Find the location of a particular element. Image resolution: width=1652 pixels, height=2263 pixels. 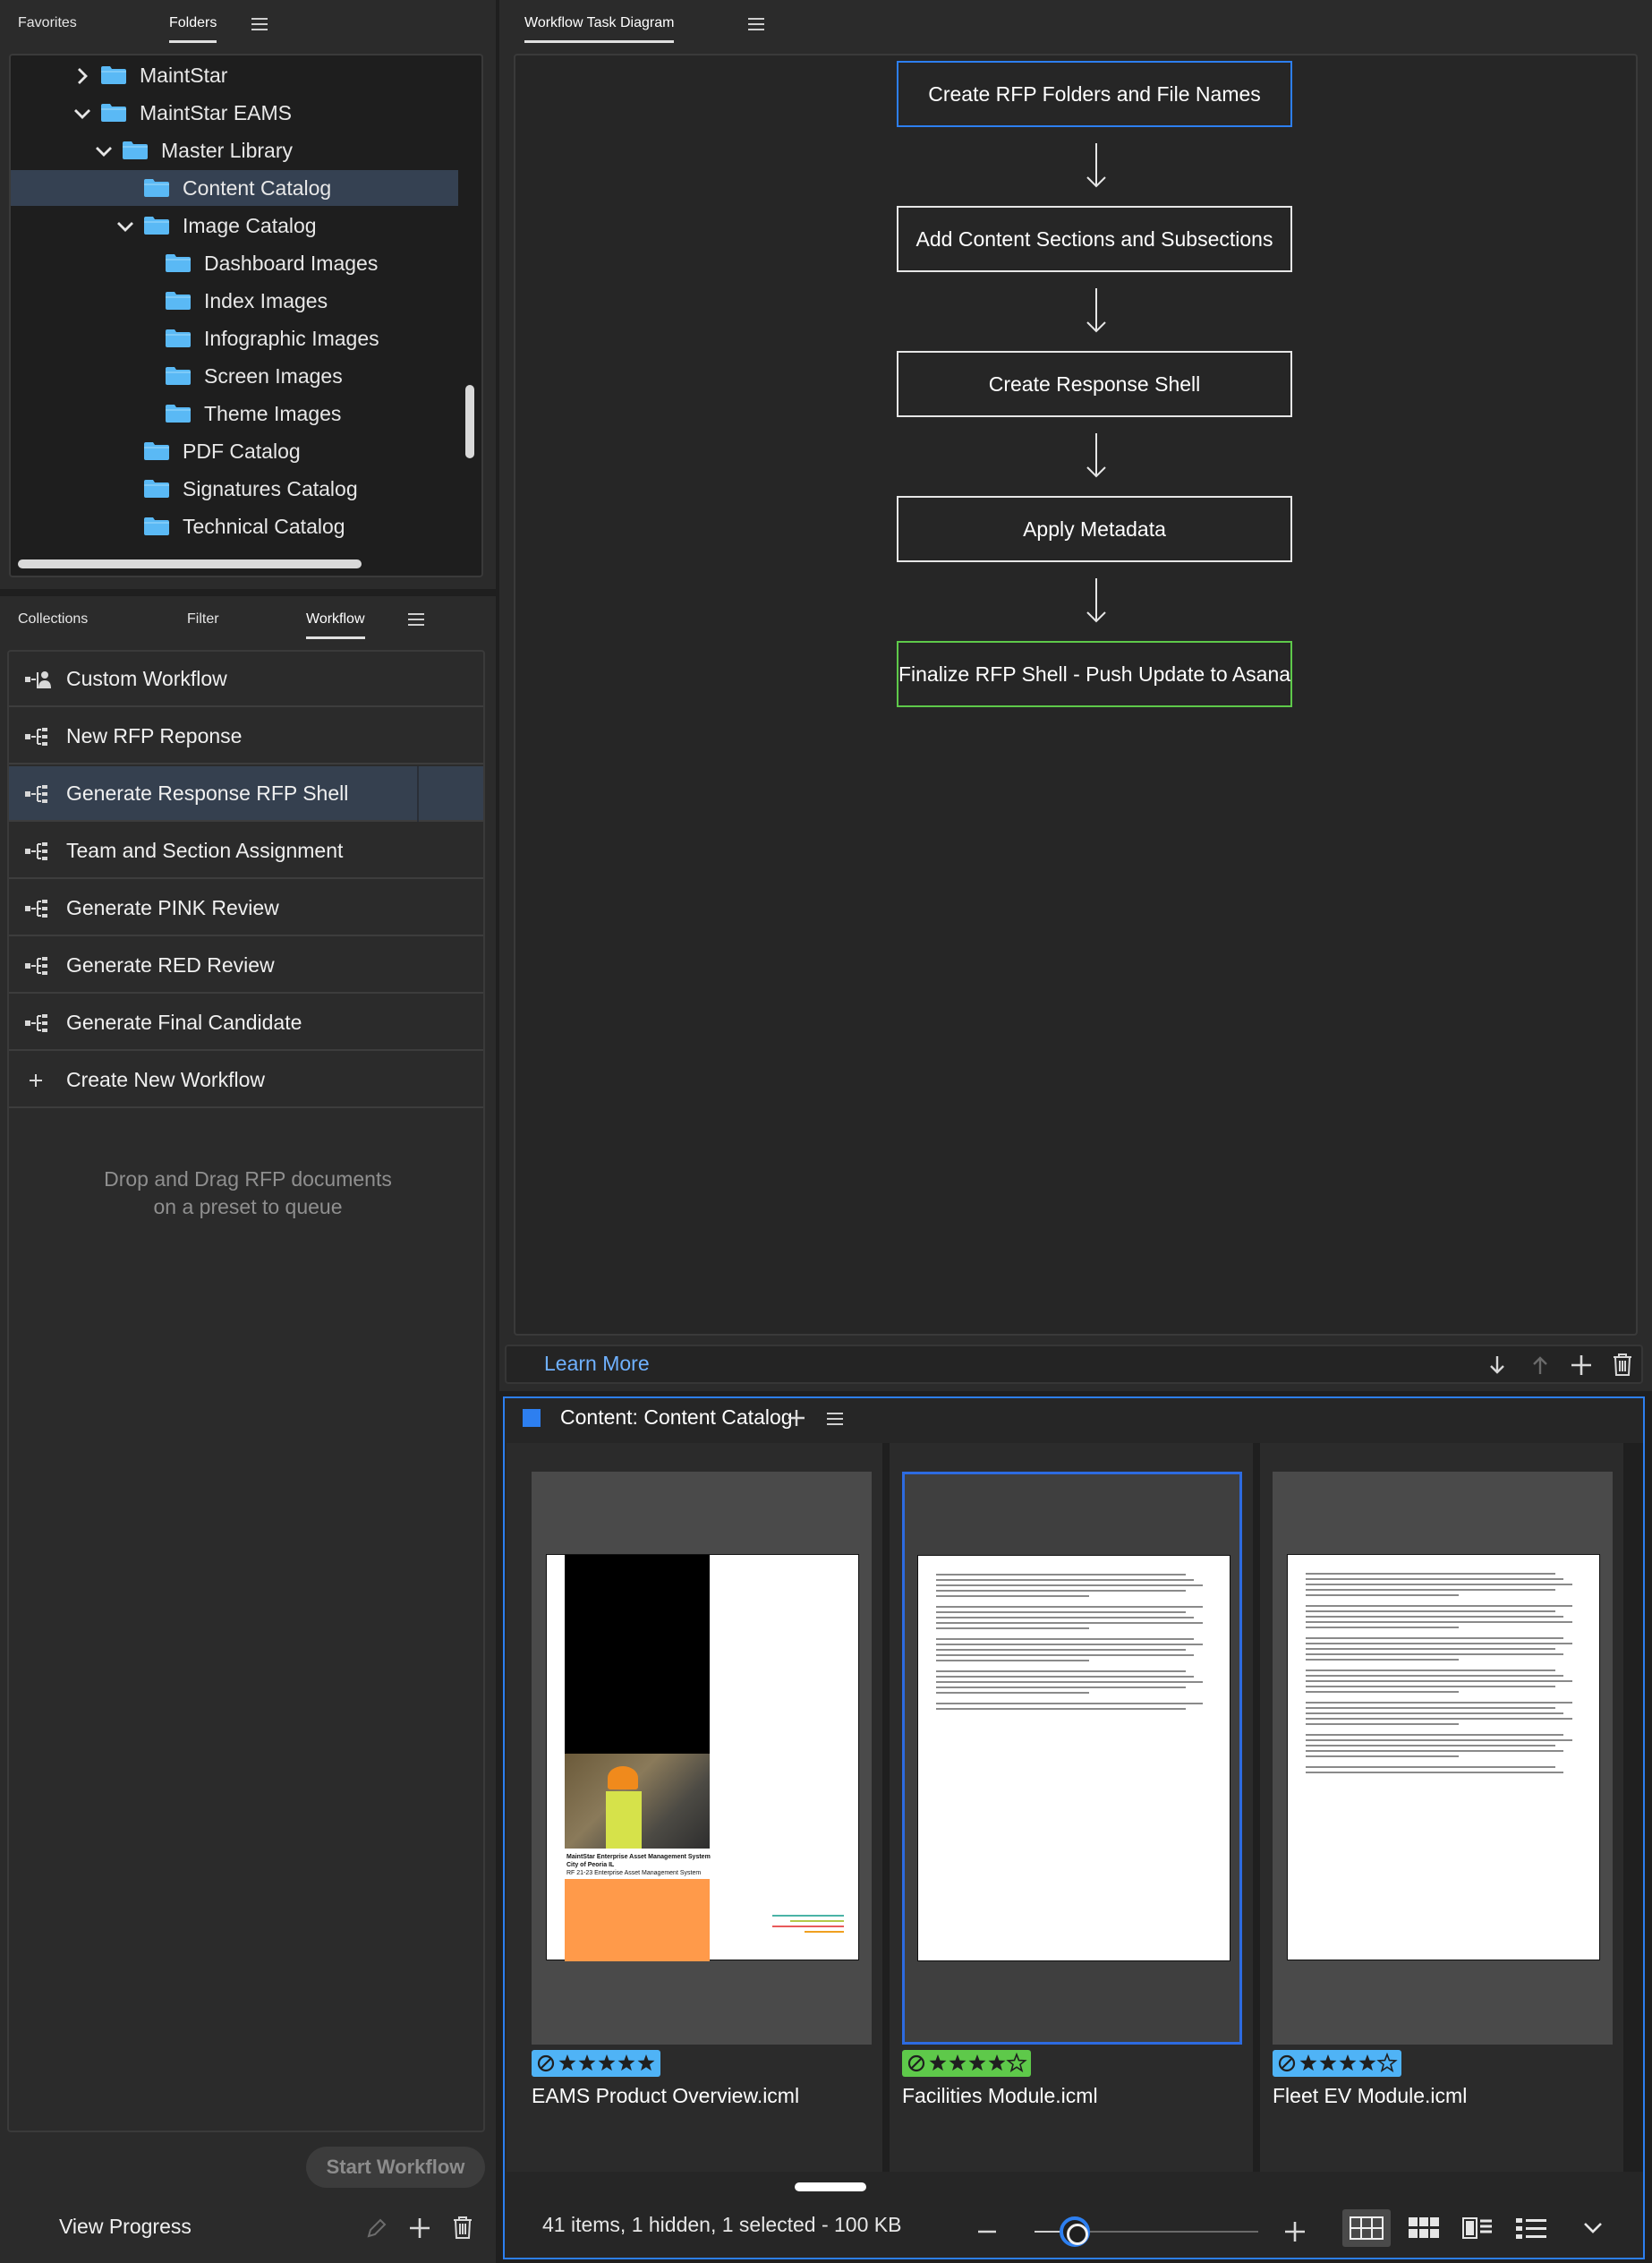

start-workflow-button: Start Workflow is located at coordinates (395, 2167).